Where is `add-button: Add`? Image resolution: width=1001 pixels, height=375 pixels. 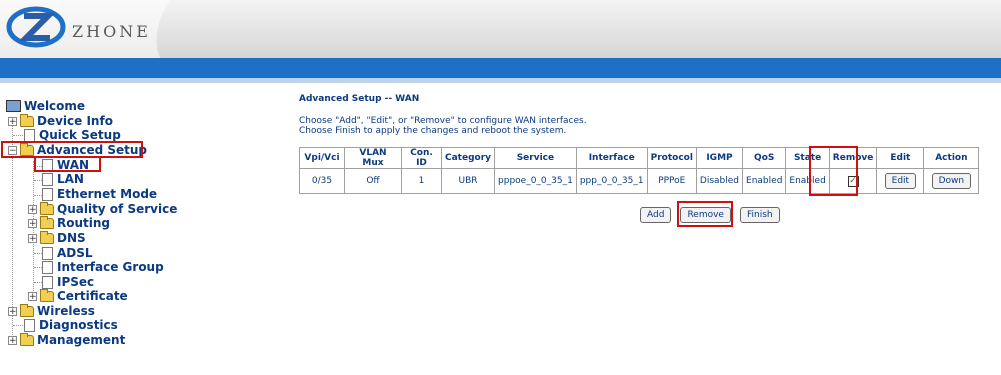 add-button: Add is located at coordinates (656, 215).